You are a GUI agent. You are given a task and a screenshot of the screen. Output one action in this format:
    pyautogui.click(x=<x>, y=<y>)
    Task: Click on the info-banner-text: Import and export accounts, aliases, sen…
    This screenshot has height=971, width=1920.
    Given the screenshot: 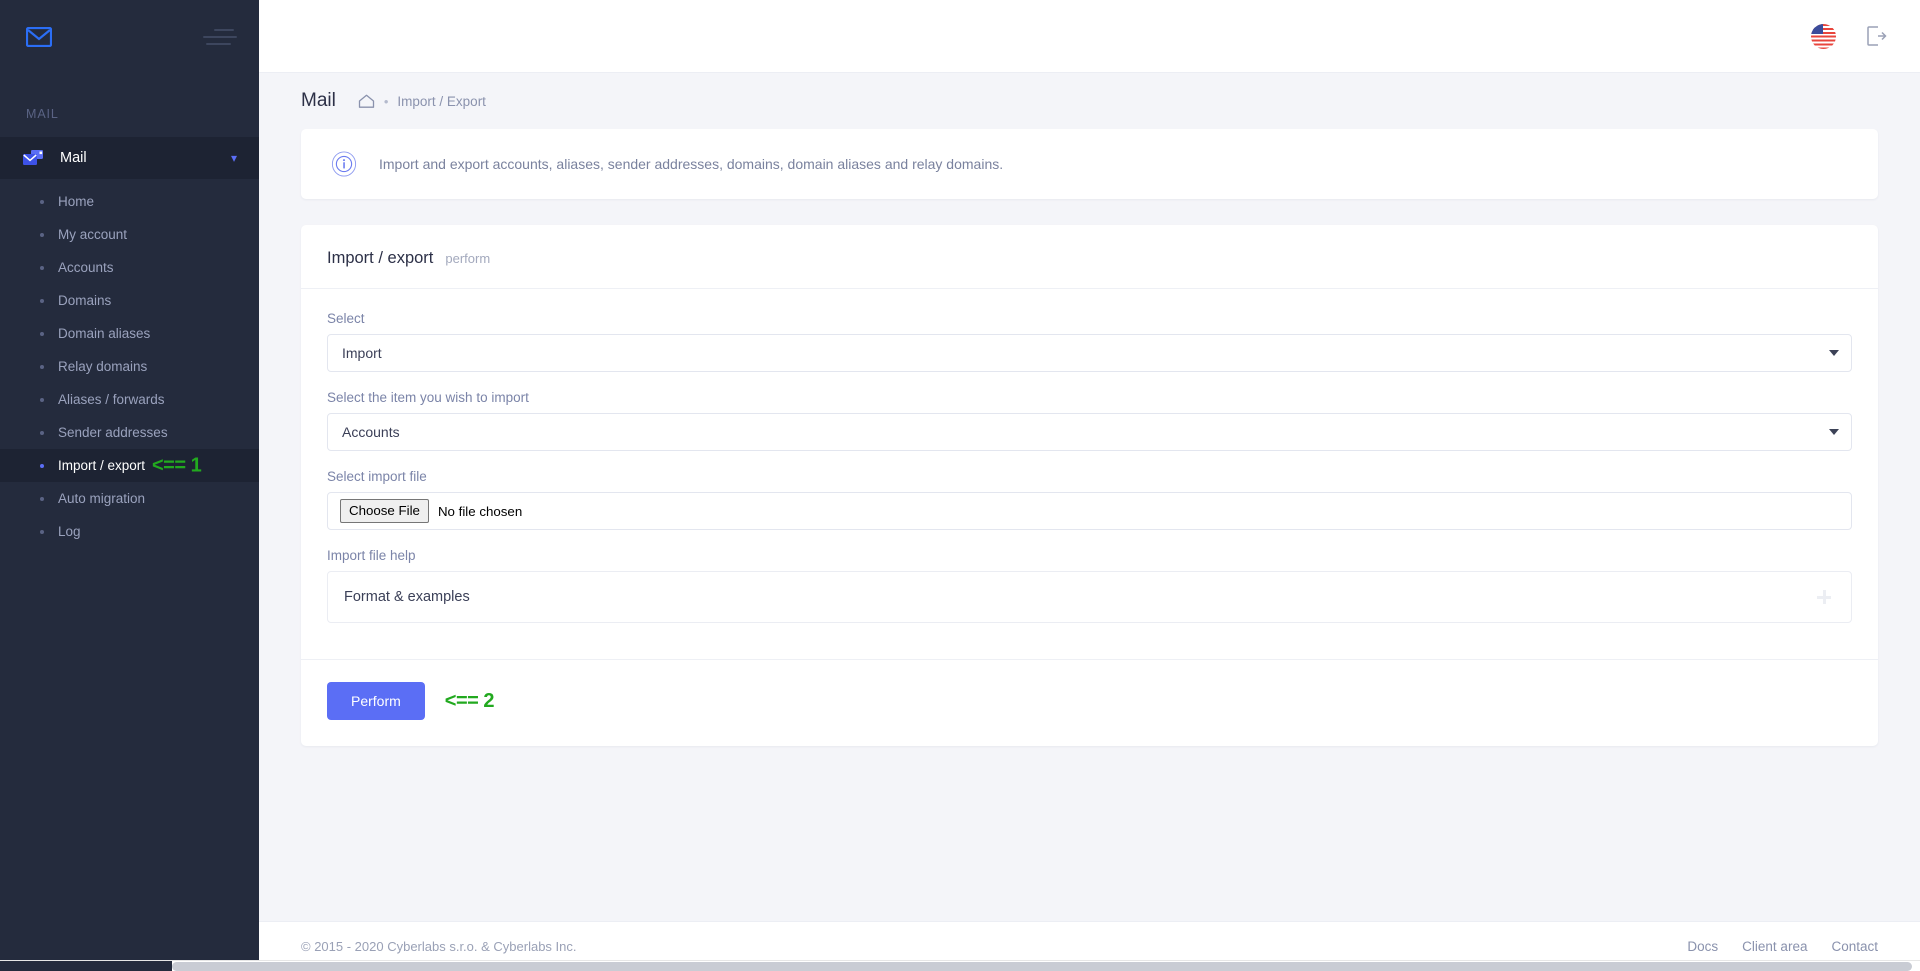 What is the action you would take?
    pyautogui.click(x=691, y=164)
    